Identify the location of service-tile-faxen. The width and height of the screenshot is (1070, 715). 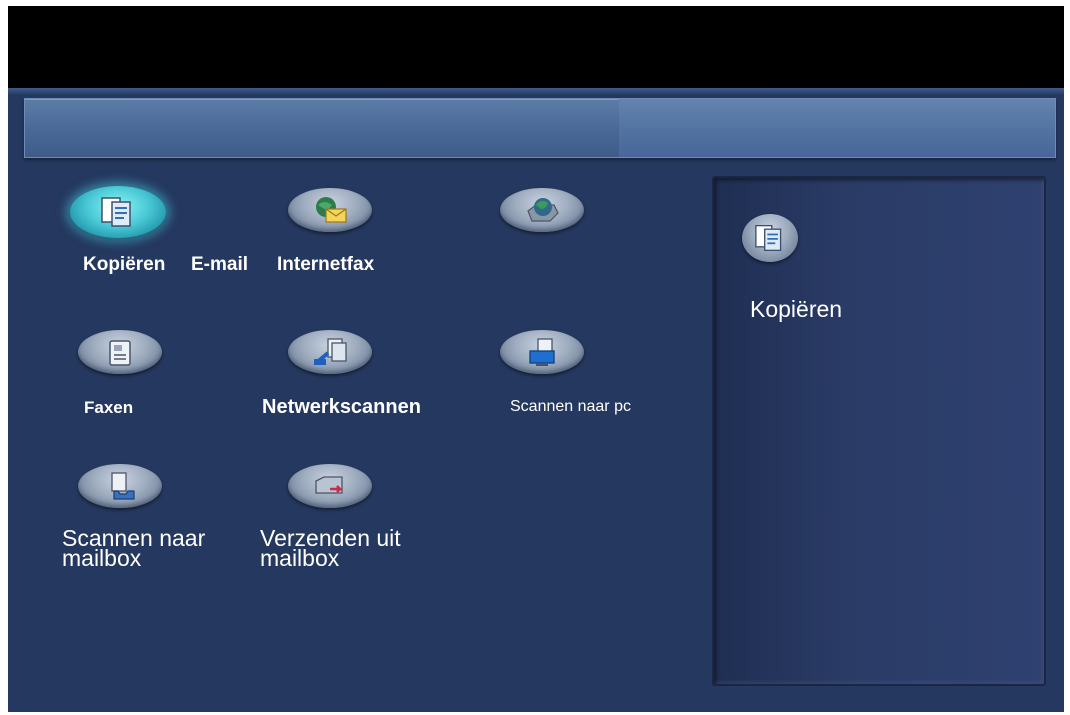
(123, 354).